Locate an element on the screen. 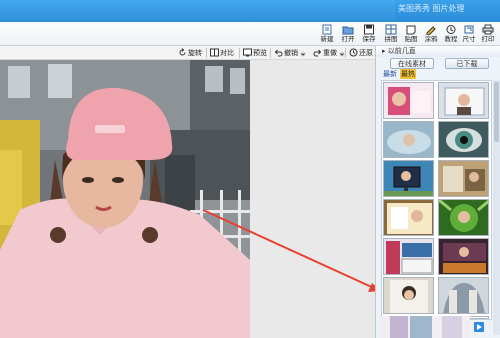 The height and width of the screenshot is (338, 500). next-page-button is located at coordinates (479, 327).